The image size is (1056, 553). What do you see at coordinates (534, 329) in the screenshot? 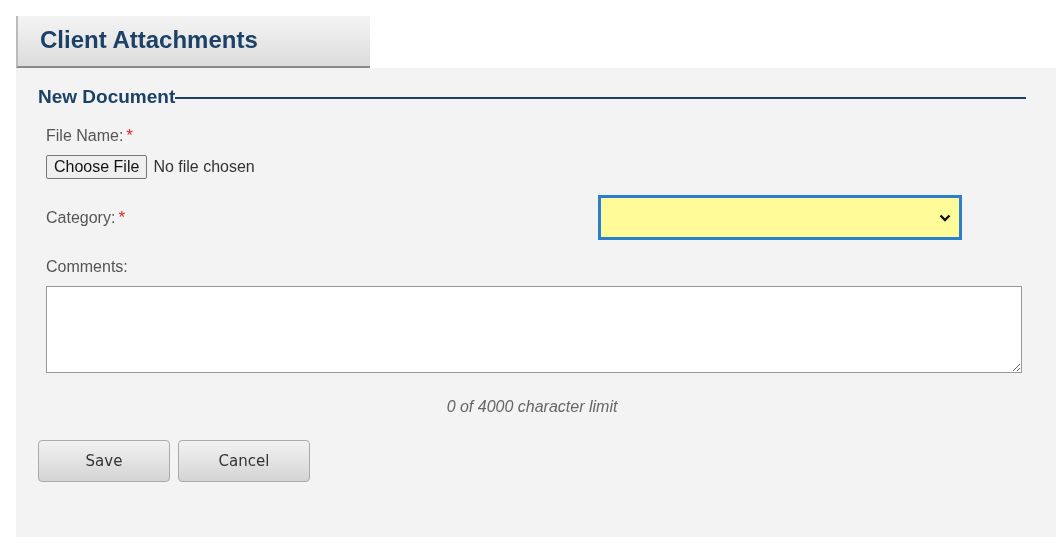
I see `comments-field` at bounding box center [534, 329].